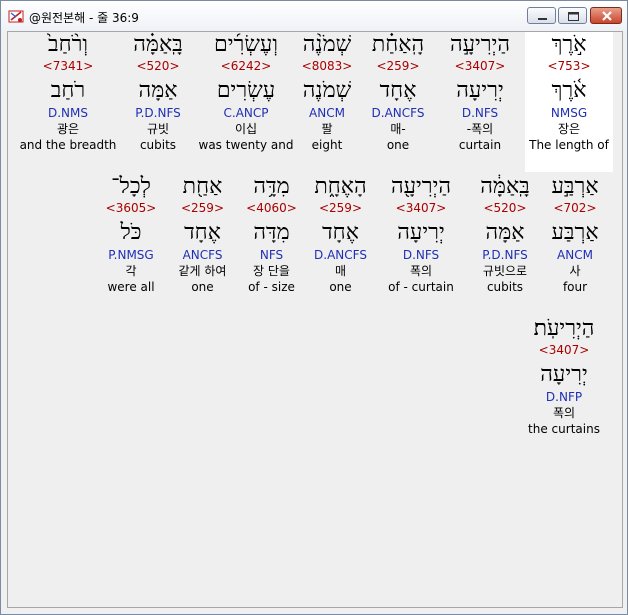 This screenshot has height=615, width=628. I want to click on strong-number: <8083>, so click(327, 66).